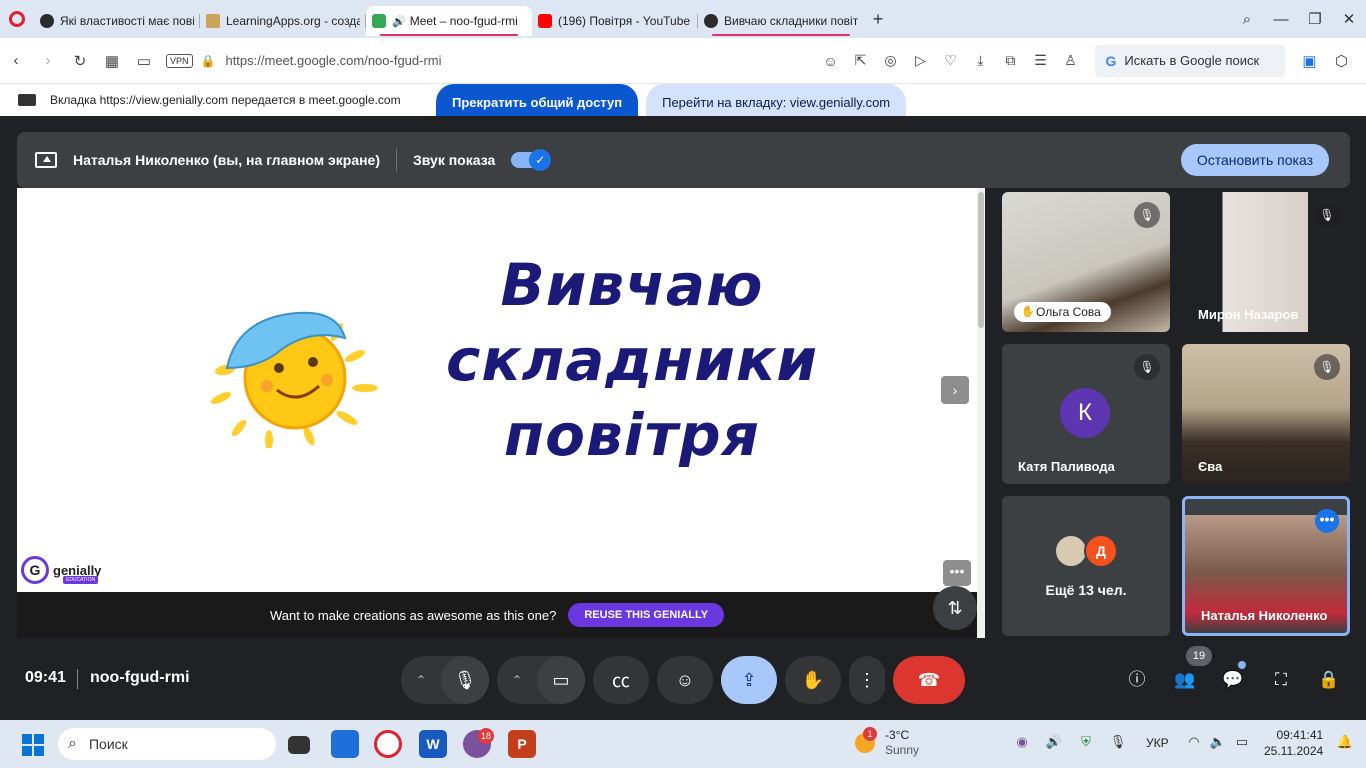 This screenshot has width=1366, height=768. Describe the element at coordinates (1266, 262) in the screenshot. I see `participant-tile: 🎙 Мирон Назаров` at that location.